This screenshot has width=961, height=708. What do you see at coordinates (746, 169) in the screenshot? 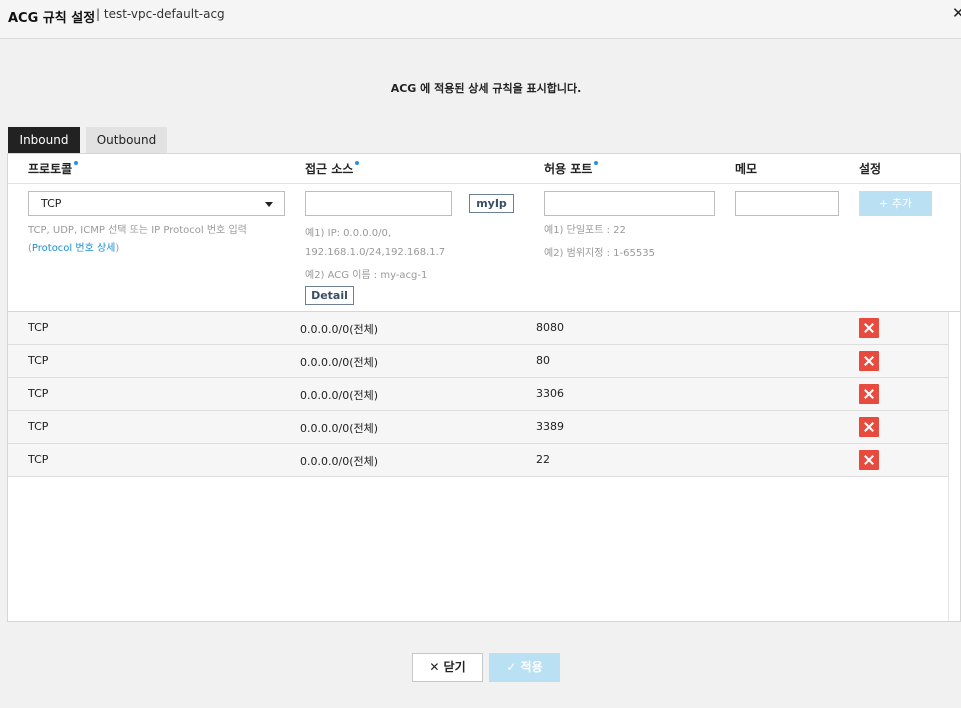
I see `column-header-memo: 메모` at bounding box center [746, 169].